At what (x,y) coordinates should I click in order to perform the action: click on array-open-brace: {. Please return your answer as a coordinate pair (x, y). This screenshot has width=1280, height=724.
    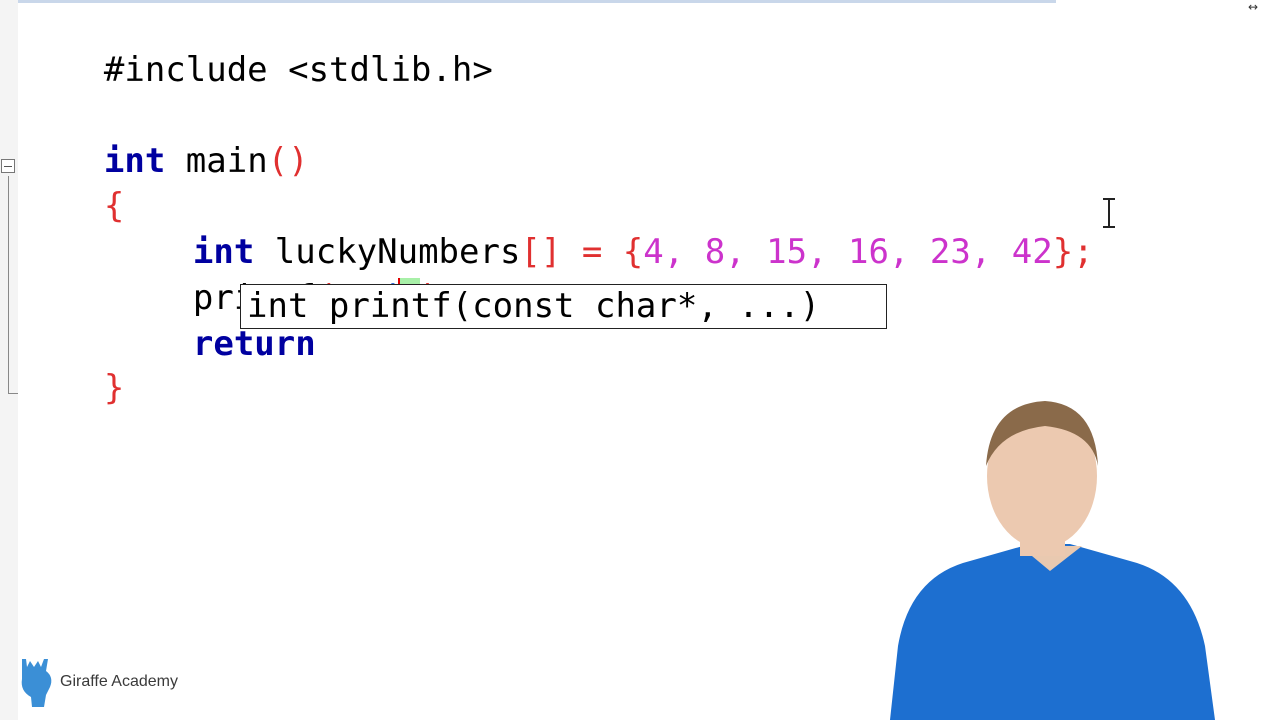
    Looking at the image, I should click on (633, 252).